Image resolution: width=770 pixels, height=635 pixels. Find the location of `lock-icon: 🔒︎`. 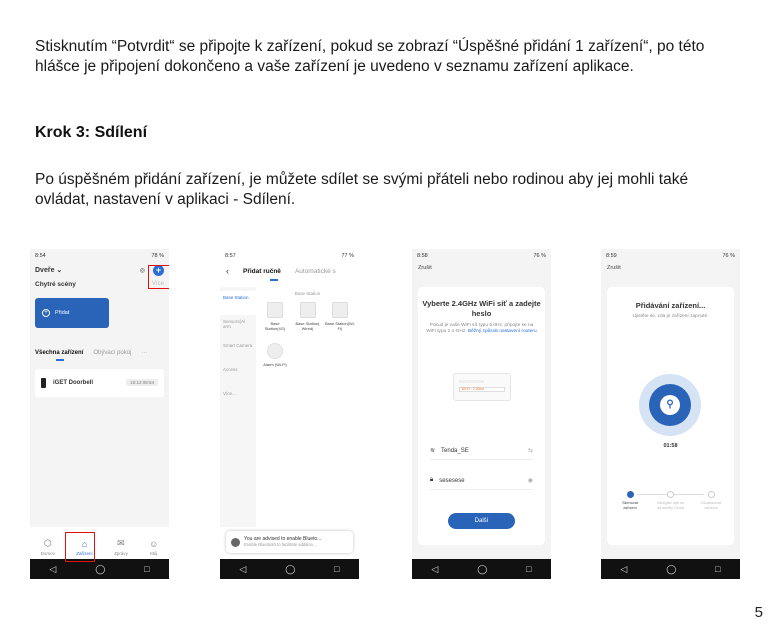

lock-icon: 🔒︎ is located at coordinates (432, 480).